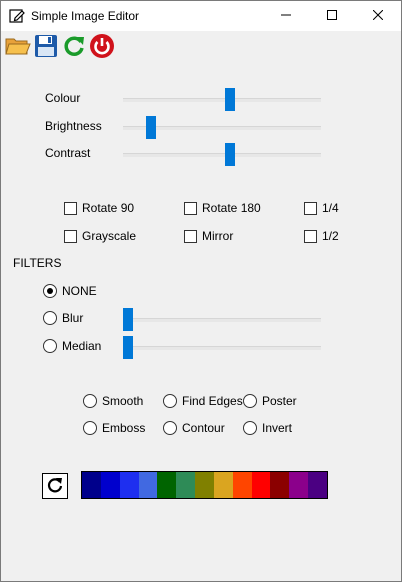 The width and height of the screenshot is (402, 582). What do you see at coordinates (82, 346) in the screenshot?
I see `filter-median-label: Median` at bounding box center [82, 346].